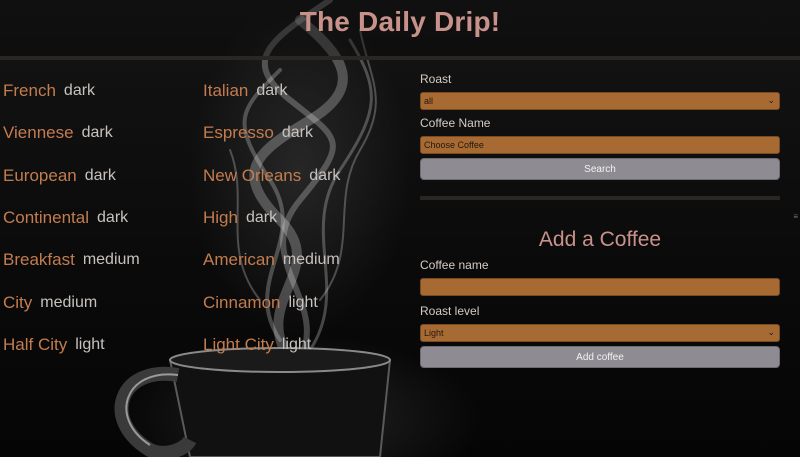 The width and height of the screenshot is (800, 457). Describe the element at coordinates (454, 265) in the screenshot. I see `add-coffee-name-label: Coffee name` at that location.